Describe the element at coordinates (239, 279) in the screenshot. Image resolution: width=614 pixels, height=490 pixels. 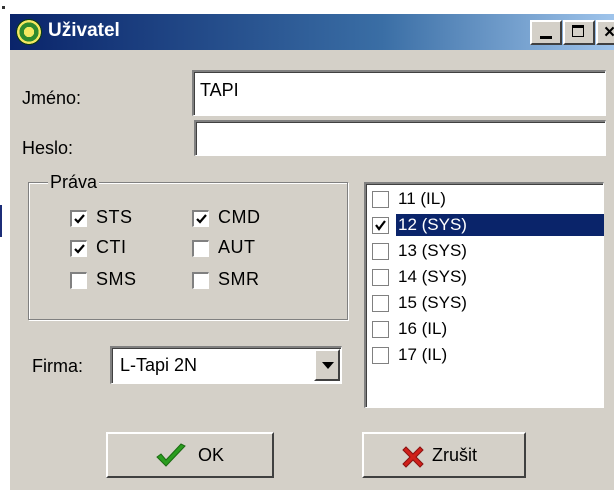
I see `rights-label-smr: SMR` at that location.